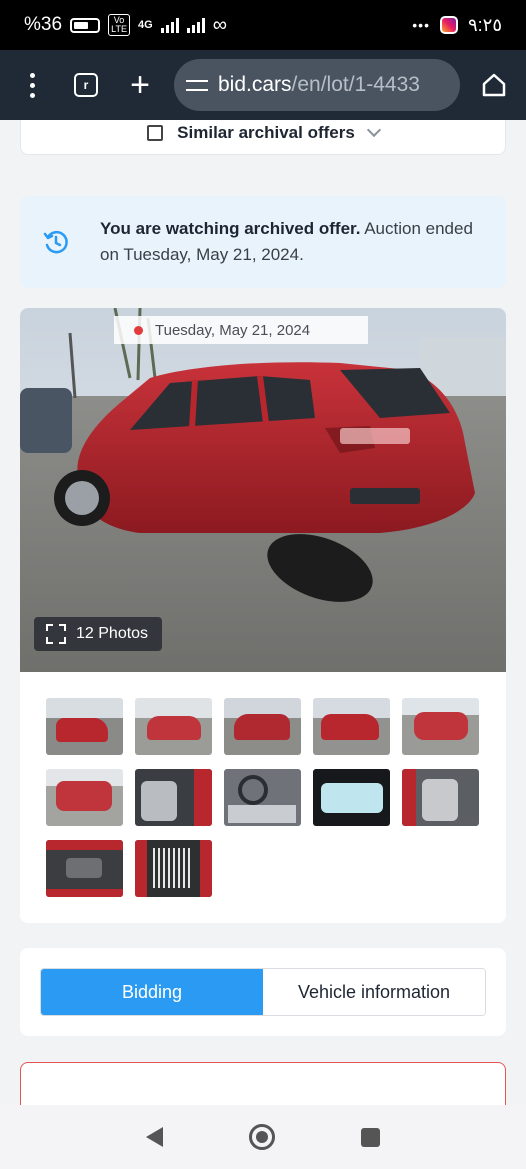  What do you see at coordinates (56, 634) in the screenshot?
I see `fullscreen-icon` at bounding box center [56, 634].